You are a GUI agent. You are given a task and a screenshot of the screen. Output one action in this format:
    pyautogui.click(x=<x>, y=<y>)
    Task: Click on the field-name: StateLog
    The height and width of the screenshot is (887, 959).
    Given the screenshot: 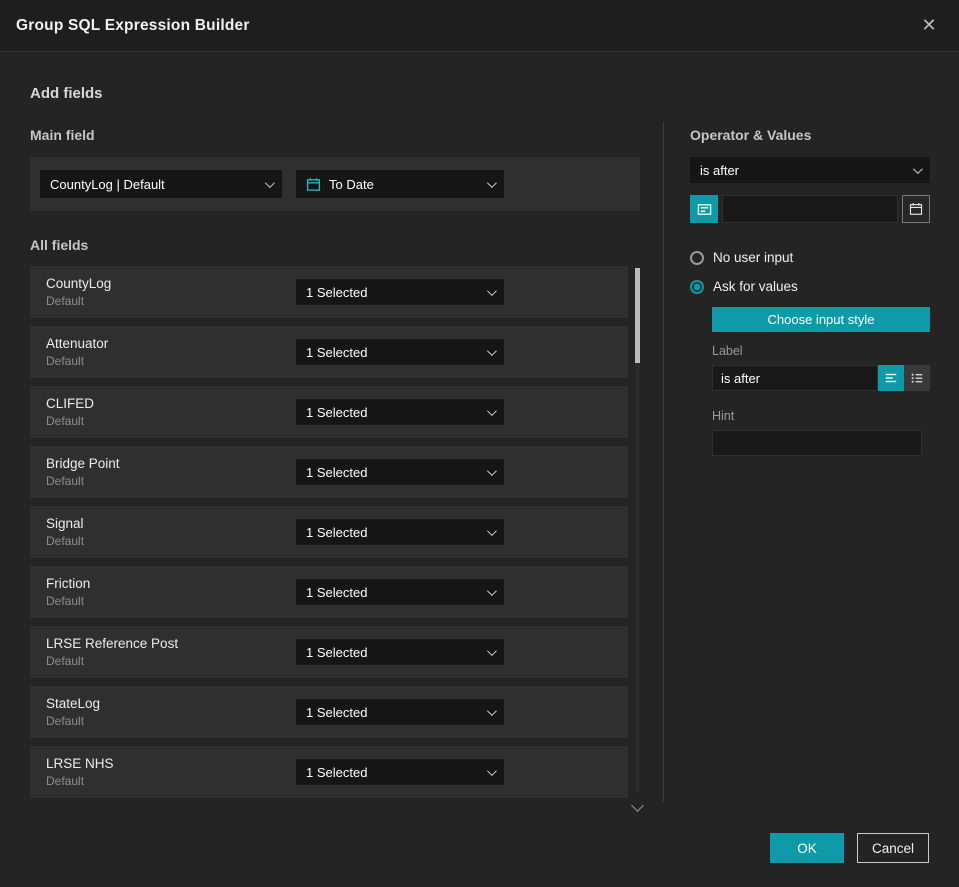 What is the action you would take?
    pyautogui.click(x=73, y=703)
    